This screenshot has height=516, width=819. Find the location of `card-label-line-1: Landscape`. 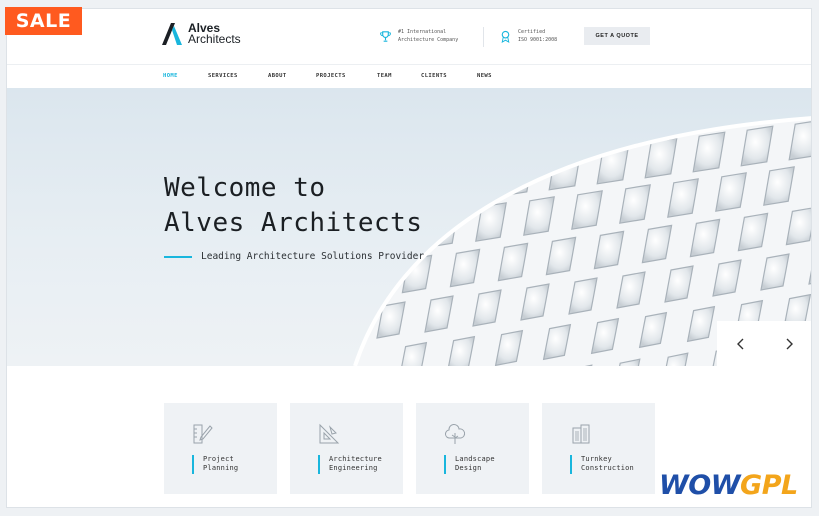

card-label-line-1: Landscape is located at coordinates (475, 459).